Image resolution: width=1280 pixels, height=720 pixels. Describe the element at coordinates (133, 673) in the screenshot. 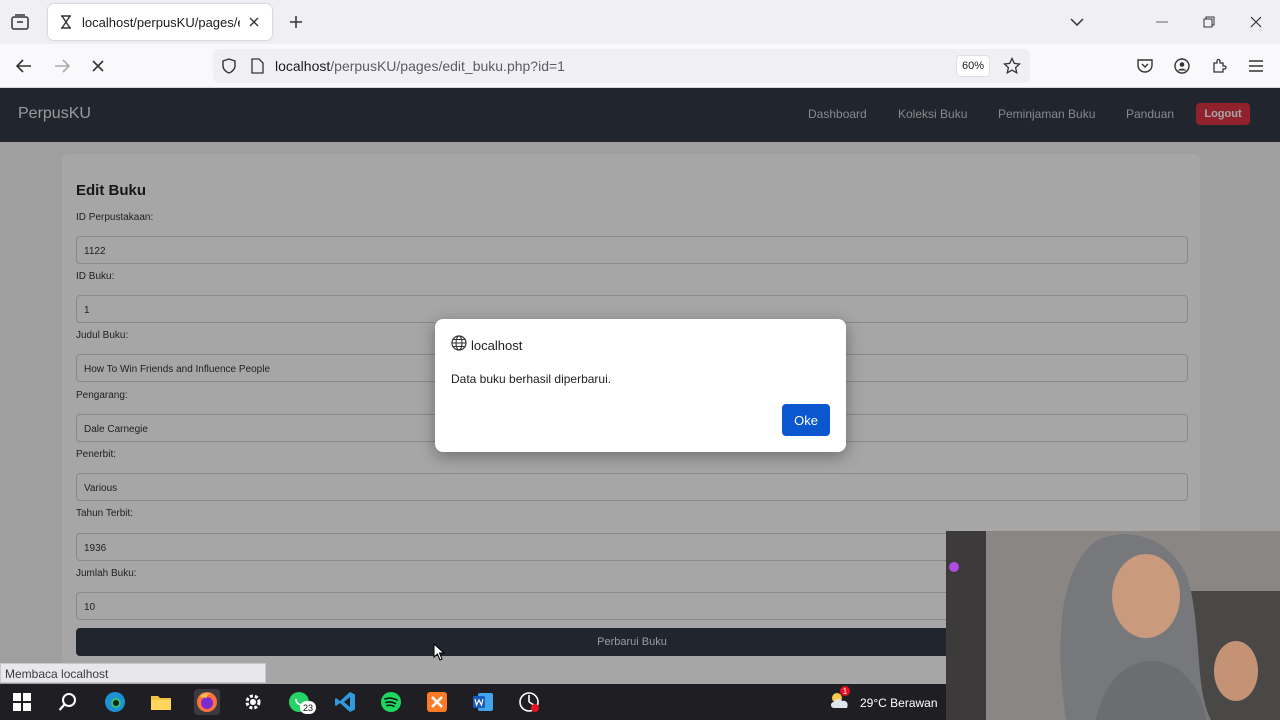

I see `browser-status-text: Membaca localhost` at that location.